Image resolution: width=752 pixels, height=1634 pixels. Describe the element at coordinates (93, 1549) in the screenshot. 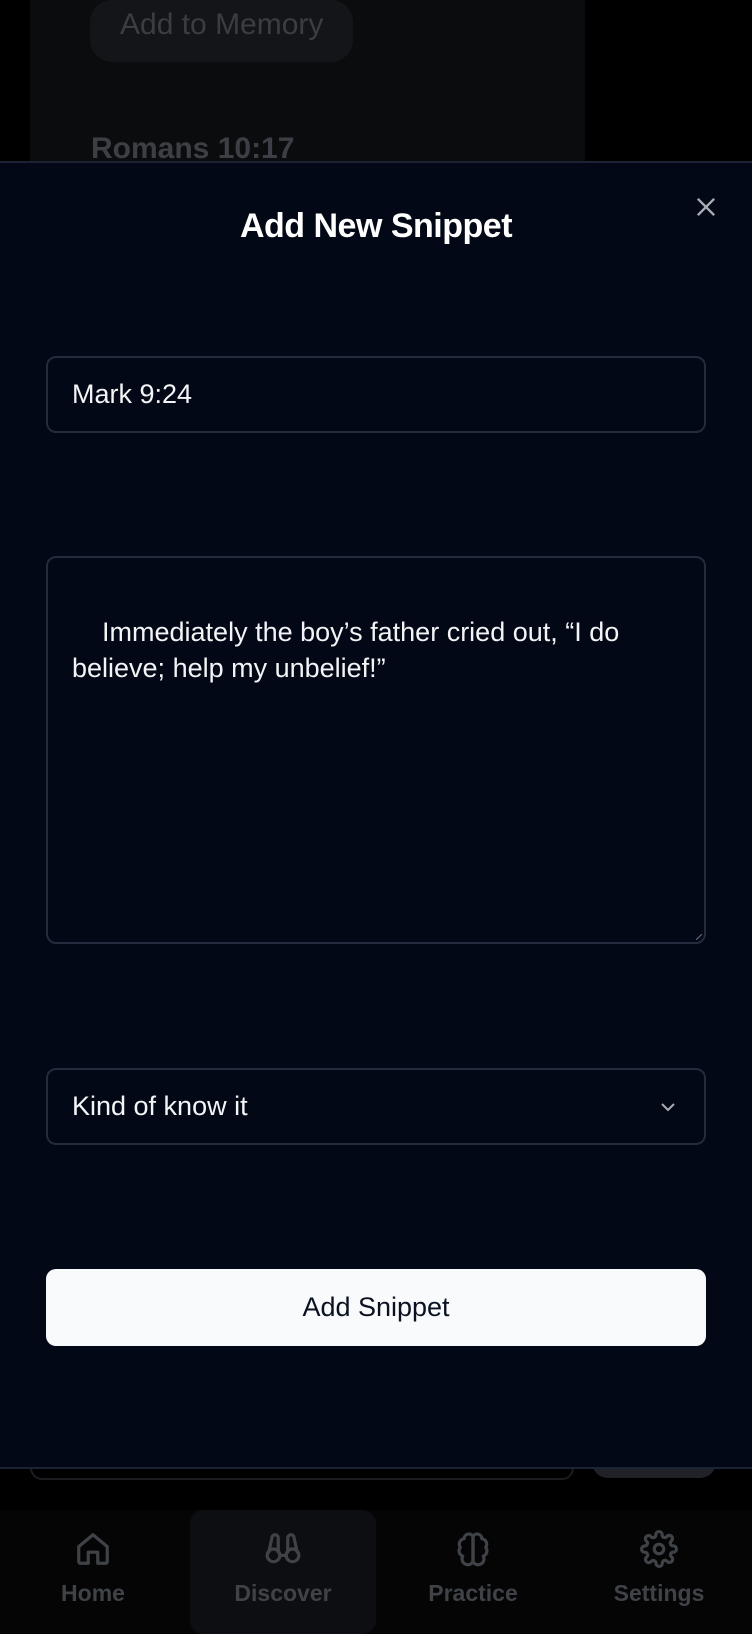

I see `home-icon` at that location.